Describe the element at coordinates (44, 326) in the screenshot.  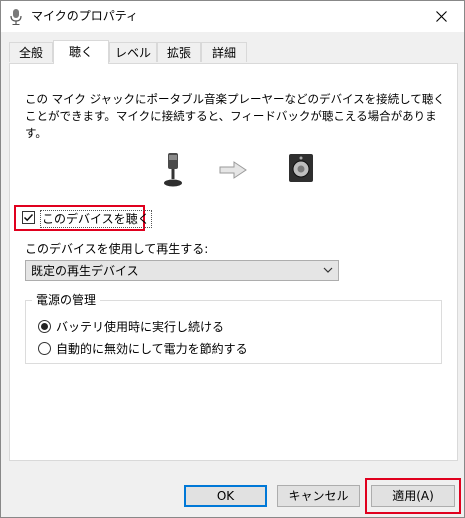
I see `radio-keep-running-button` at that location.